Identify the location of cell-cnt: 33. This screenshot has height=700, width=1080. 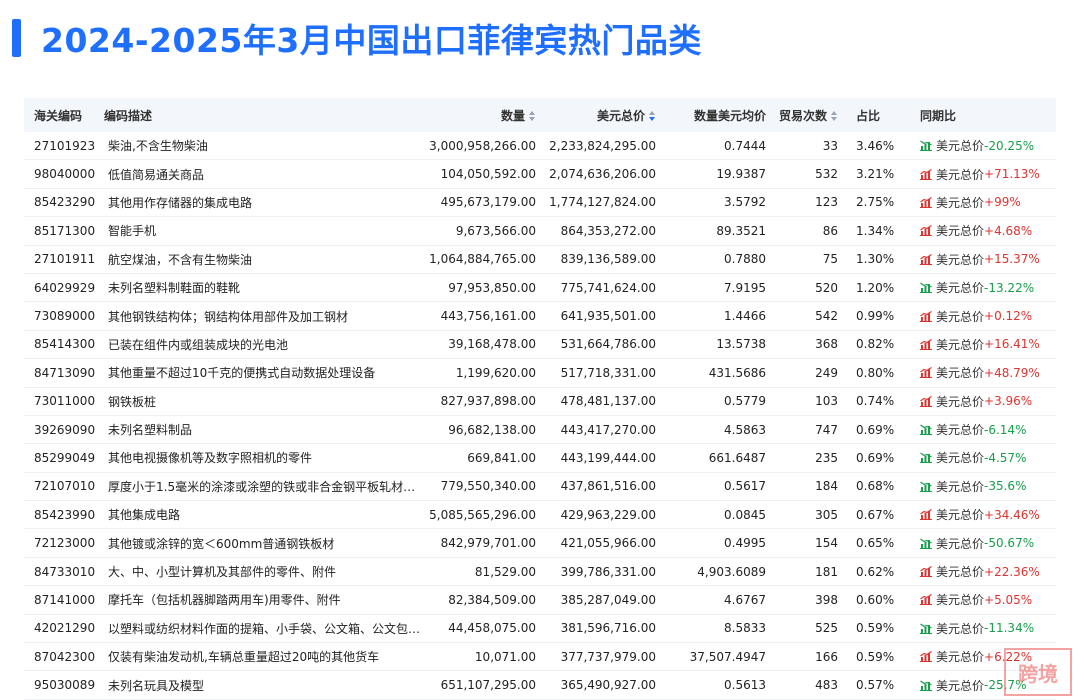
(830, 145).